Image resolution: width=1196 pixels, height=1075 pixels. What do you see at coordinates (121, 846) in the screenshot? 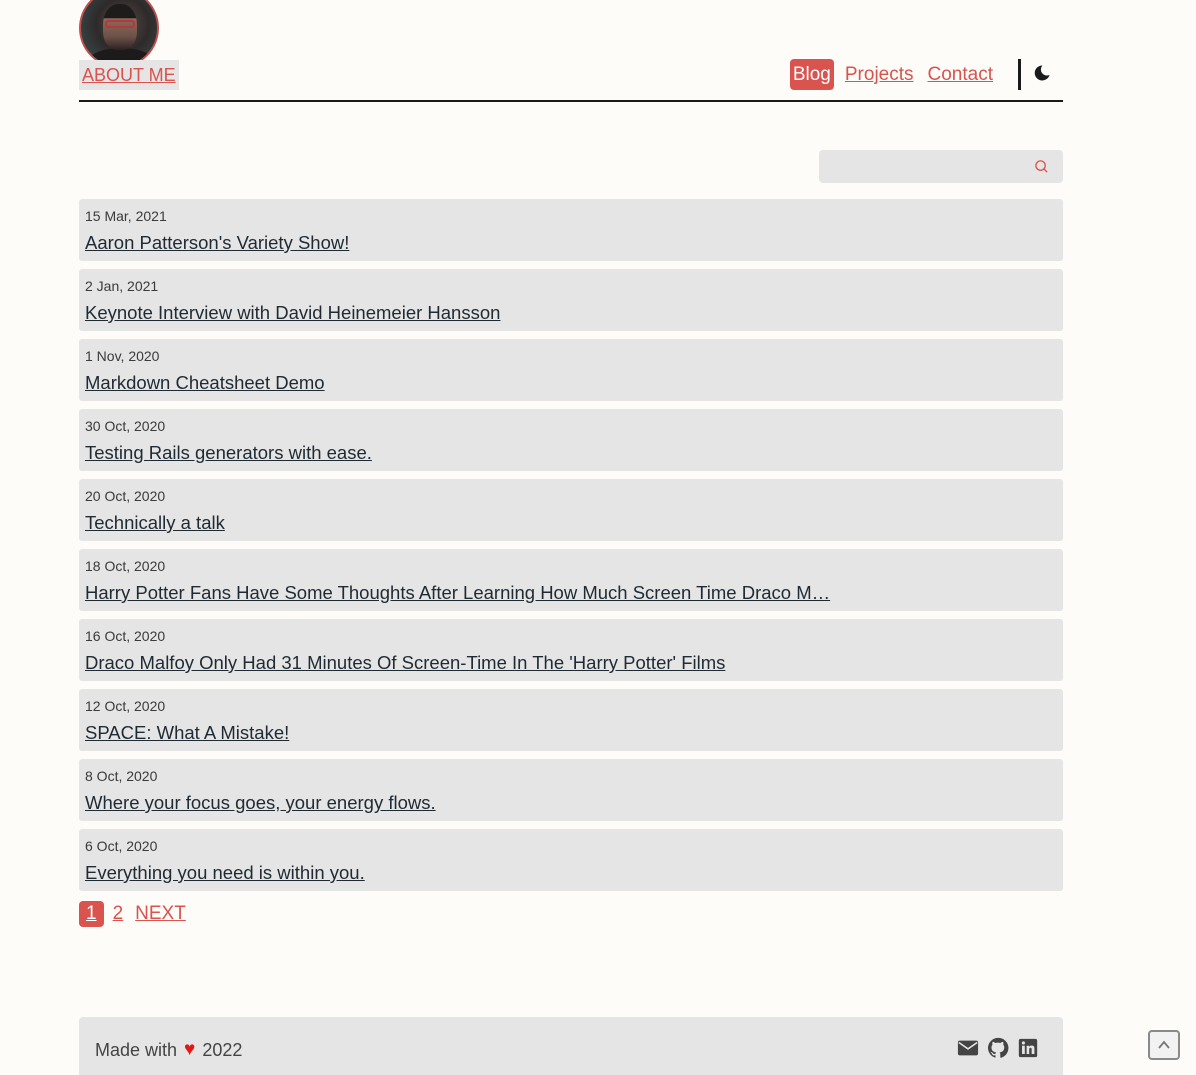
I see `post-date: 6 Oct, 2020` at bounding box center [121, 846].